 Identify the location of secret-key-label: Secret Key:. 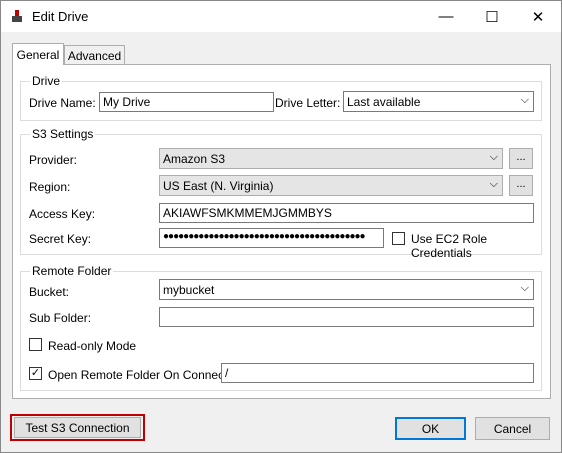
(60, 239).